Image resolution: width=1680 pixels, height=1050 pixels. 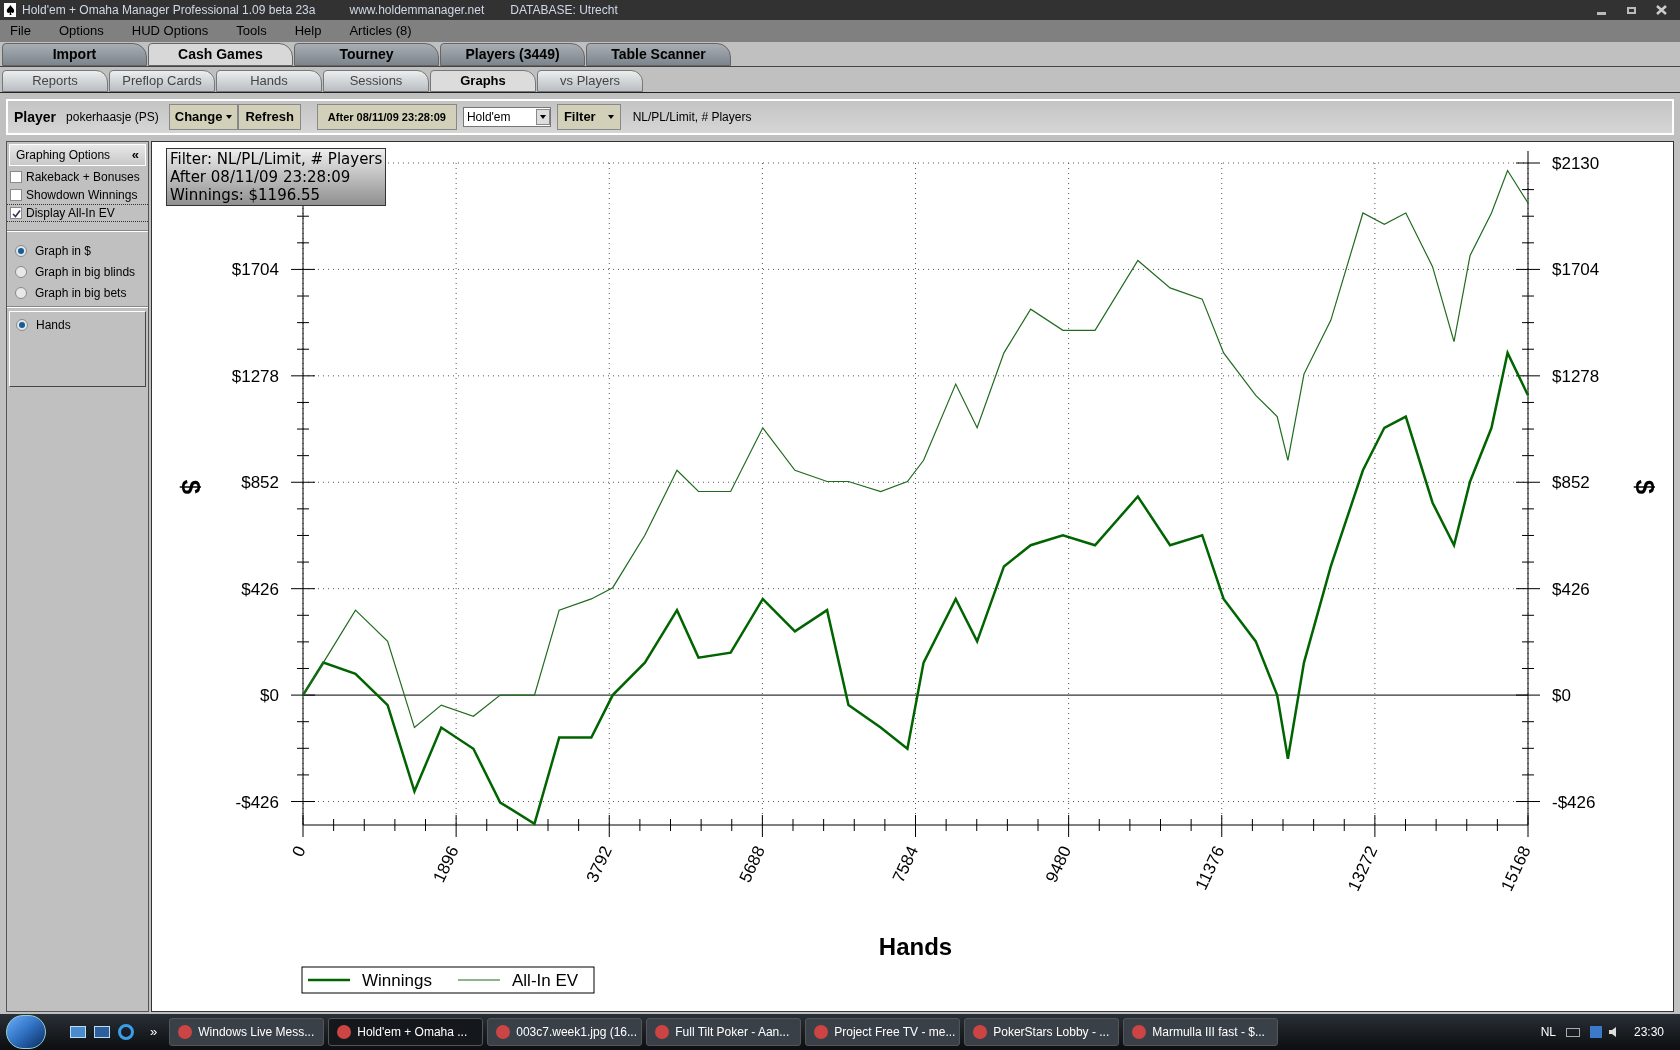 I want to click on check-icon, so click(x=16, y=213).